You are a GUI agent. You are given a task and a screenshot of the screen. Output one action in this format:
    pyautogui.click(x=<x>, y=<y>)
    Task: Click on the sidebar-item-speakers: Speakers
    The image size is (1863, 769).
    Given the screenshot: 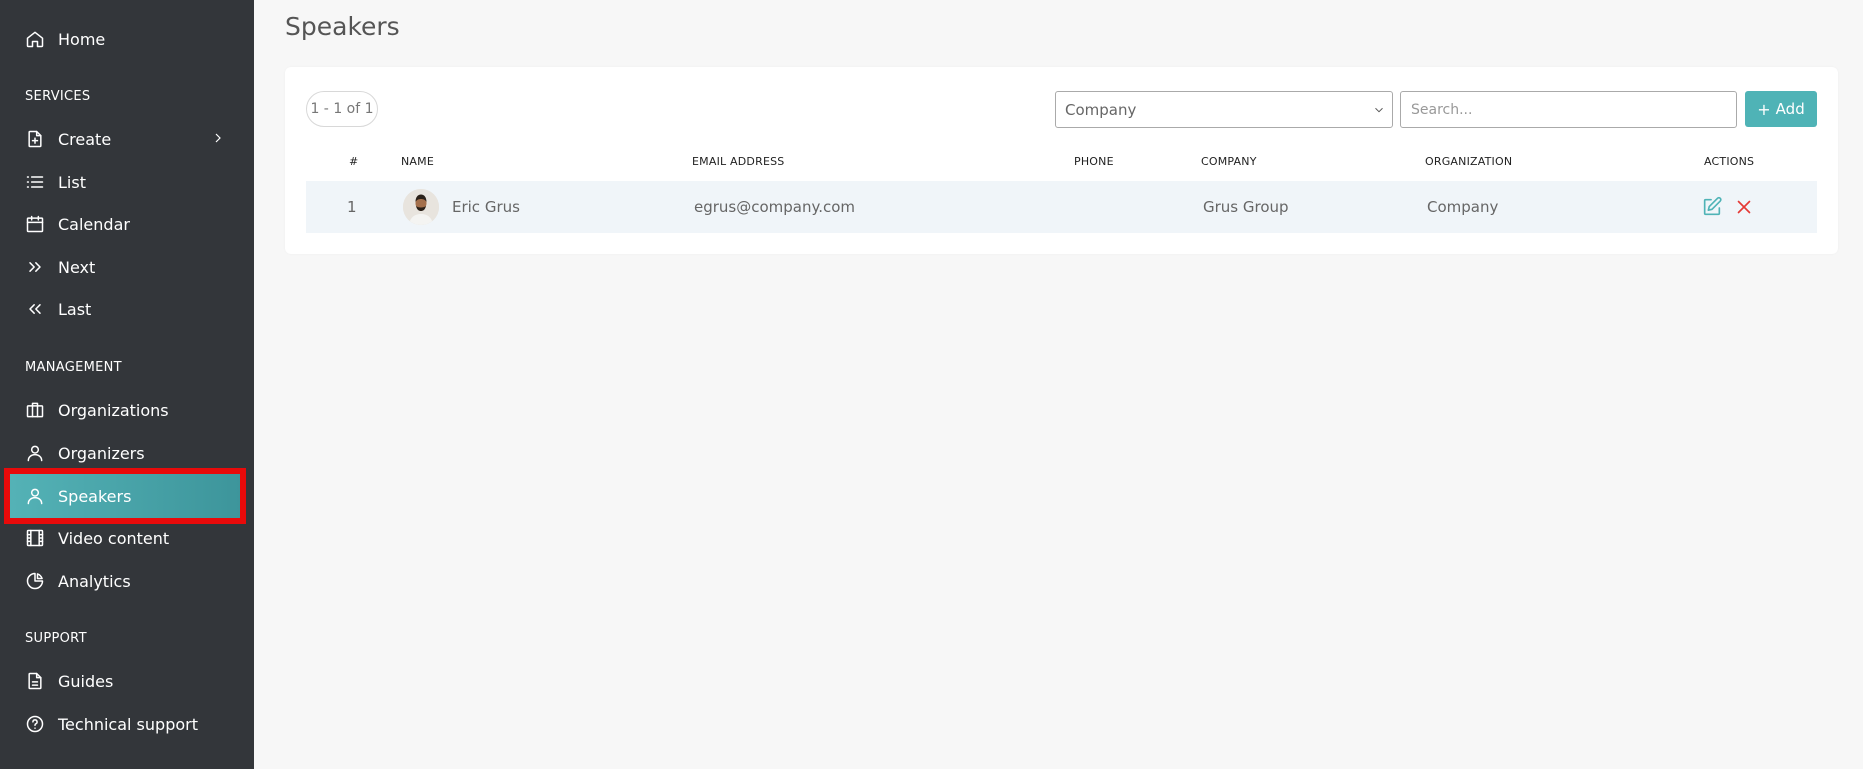 What is the action you would take?
    pyautogui.click(x=125, y=496)
    